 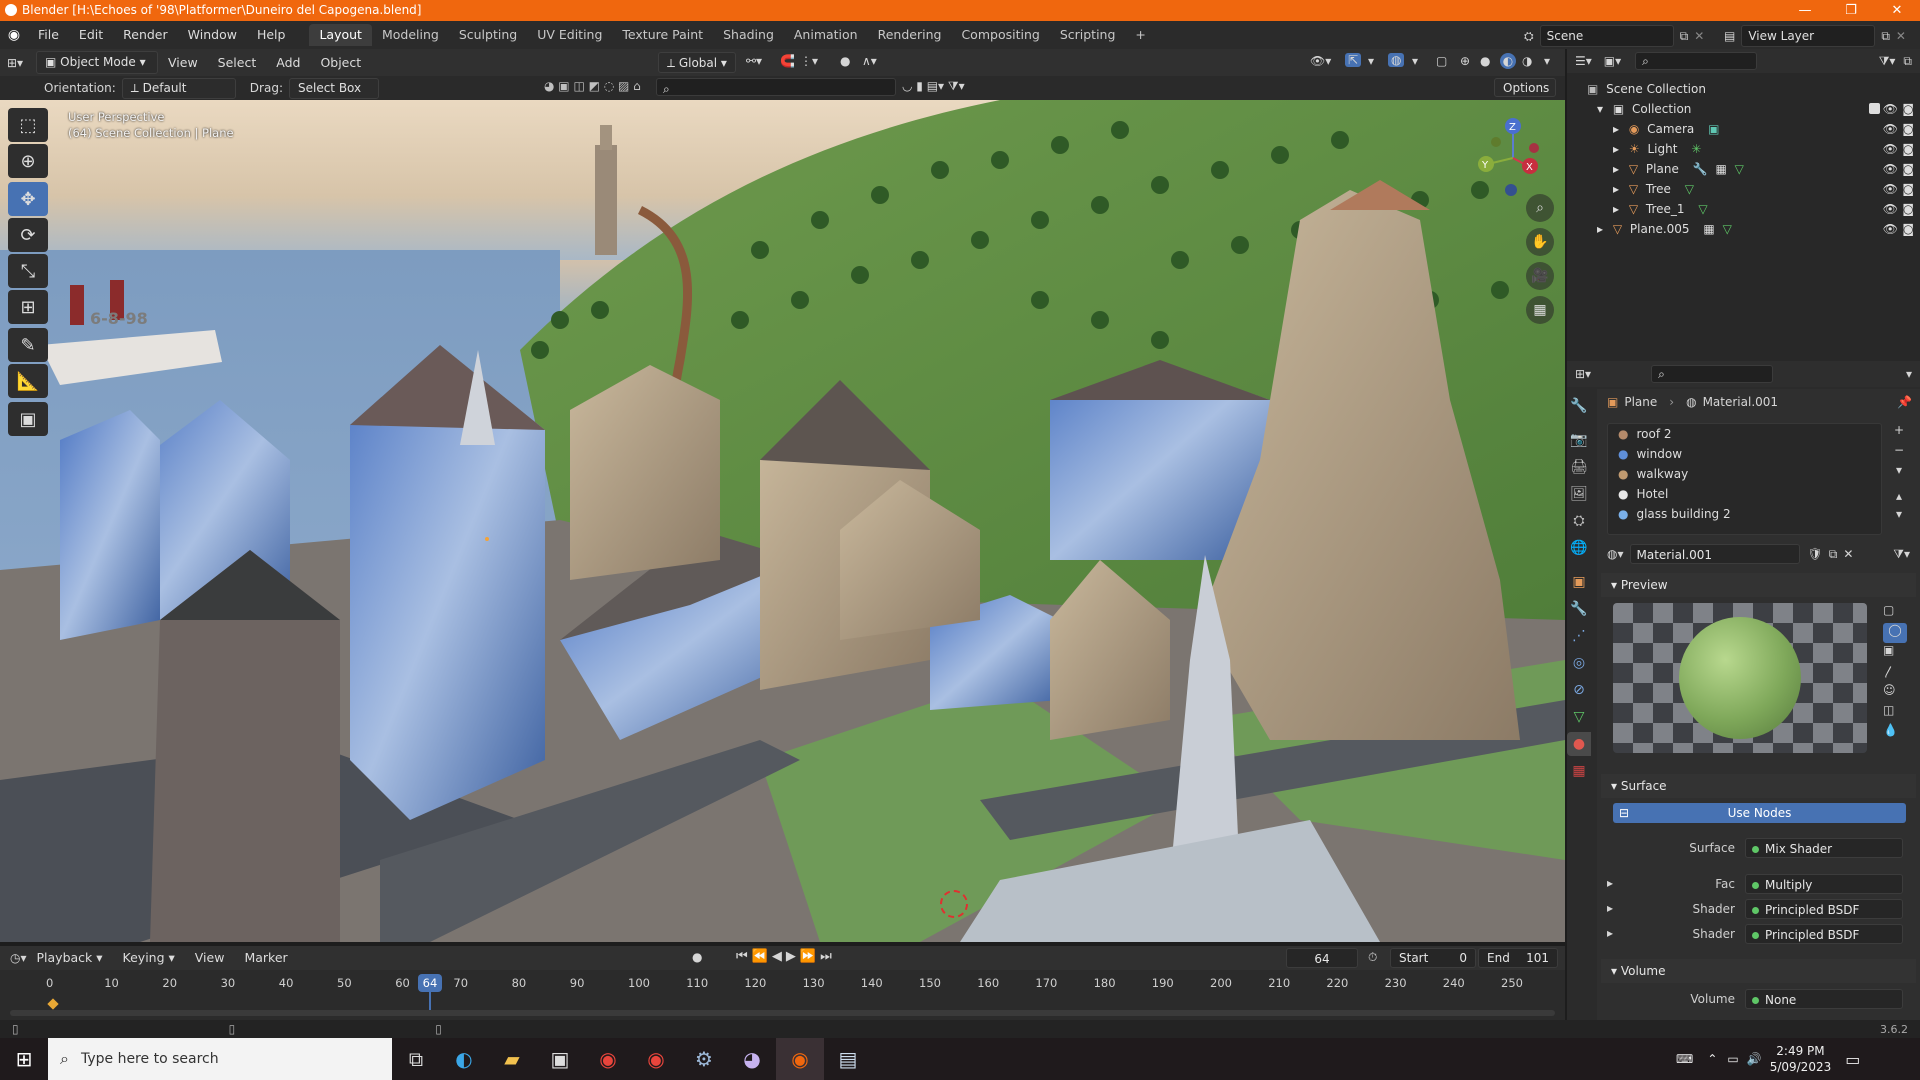 What do you see at coordinates (1824, 884) in the screenshot?
I see `fac-field: Multiply` at bounding box center [1824, 884].